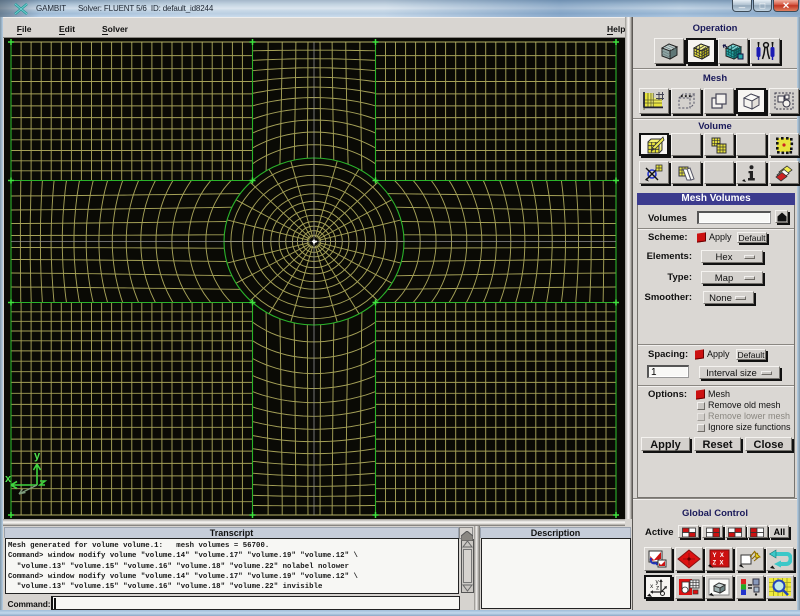 This screenshot has height=616, width=800. What do you see at coordinates (37, 456) in the screenshot?
I see `svg-text: y` at bounding box center [37, 456].